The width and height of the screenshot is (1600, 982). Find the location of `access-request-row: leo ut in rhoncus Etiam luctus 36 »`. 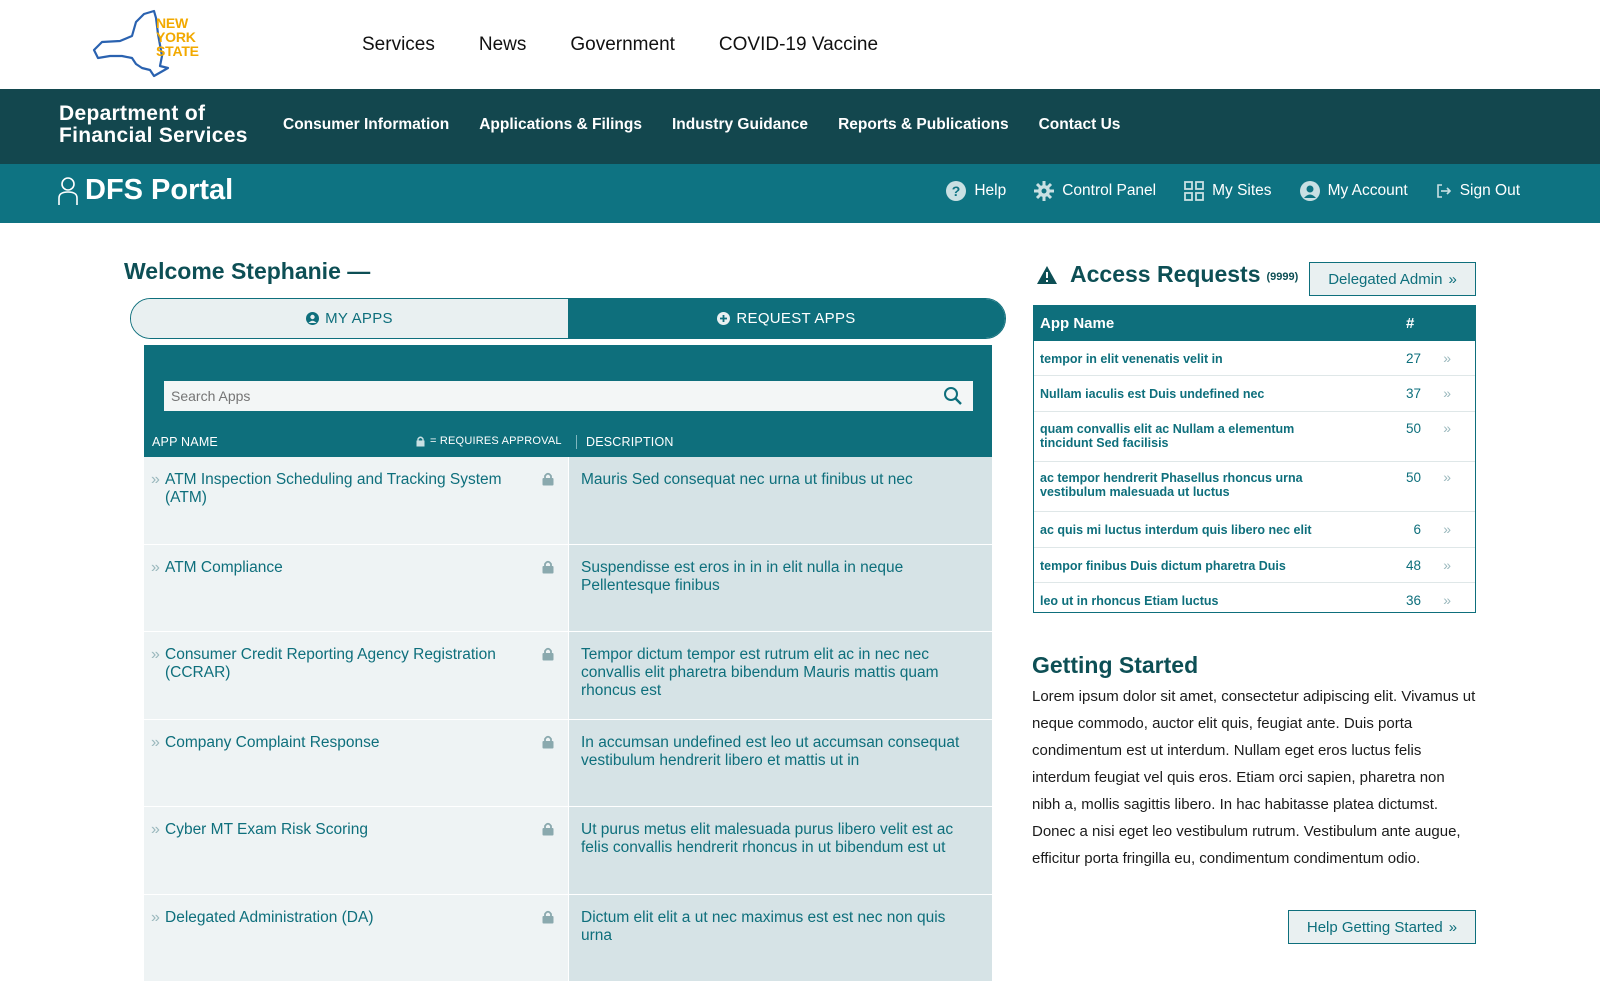

access-request-row: leo ut in rhoncus Etiam luctus 36 » is located at coordinates (1254, 598).